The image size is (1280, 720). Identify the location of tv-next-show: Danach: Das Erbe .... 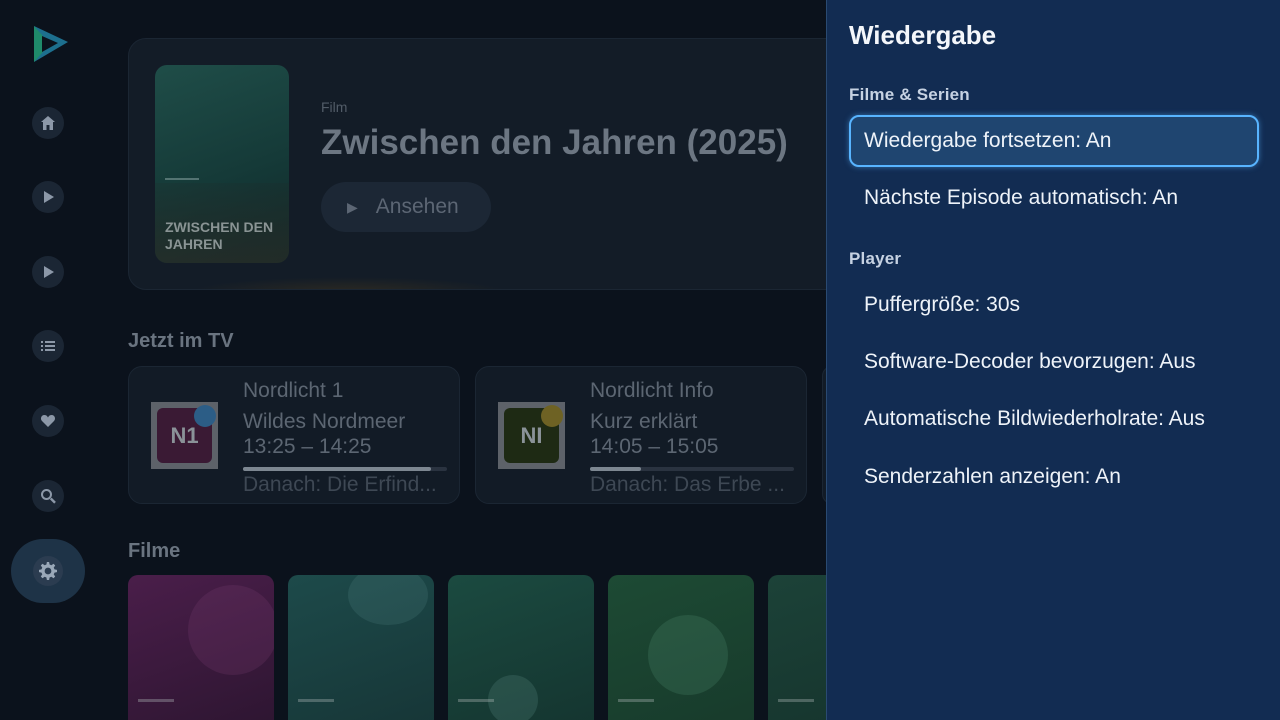
(687, 484).